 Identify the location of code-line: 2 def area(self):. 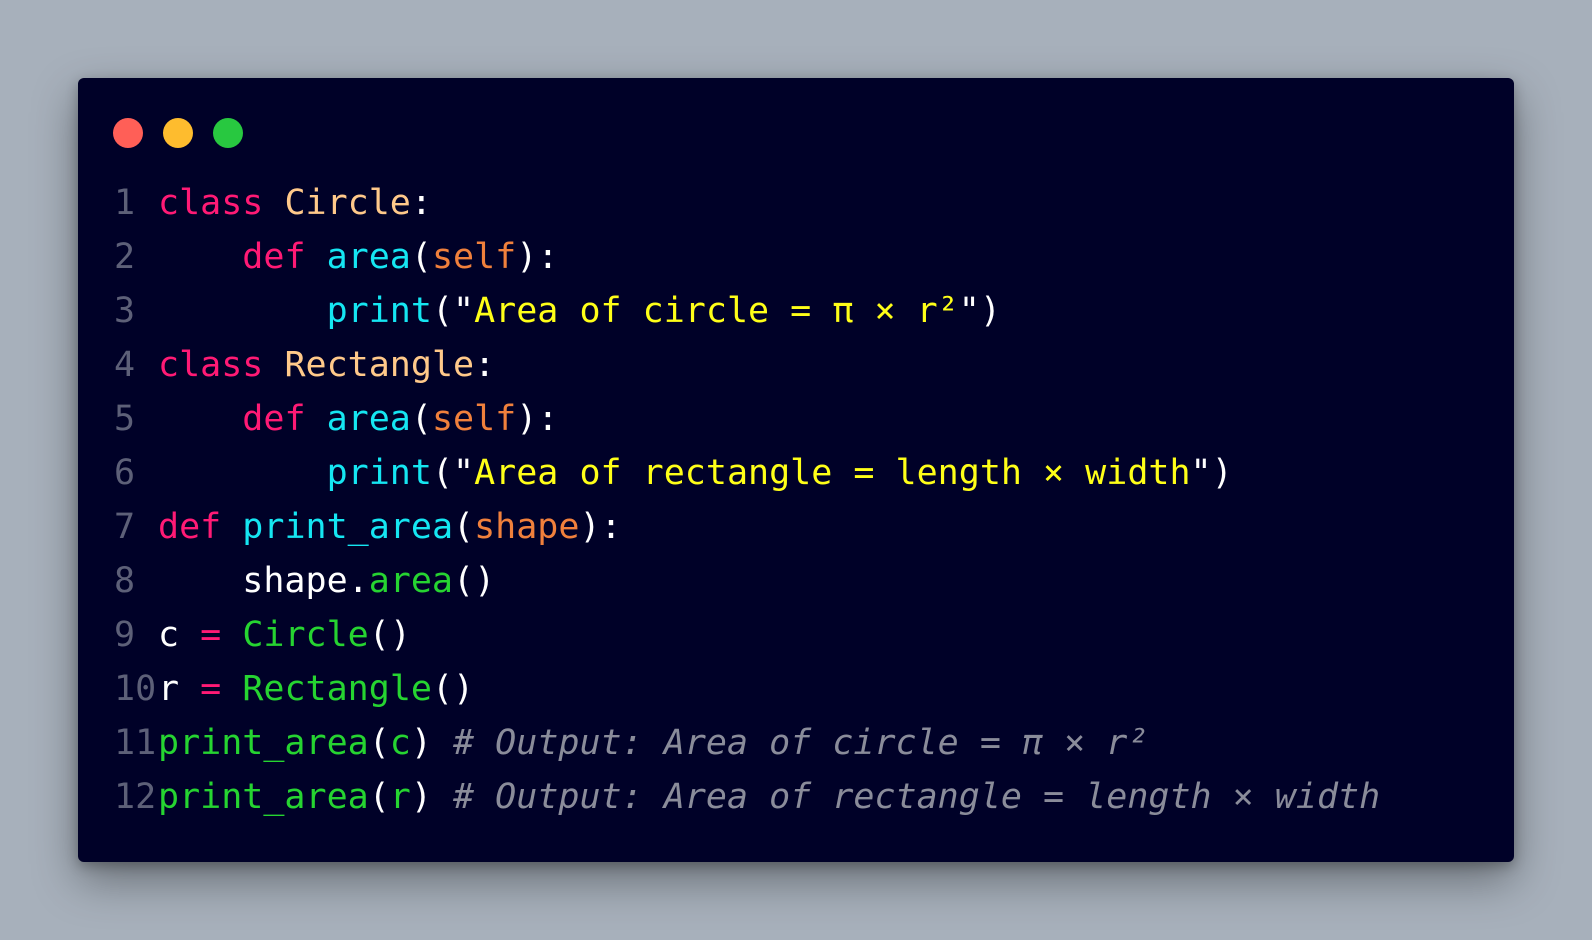
(729, 257).